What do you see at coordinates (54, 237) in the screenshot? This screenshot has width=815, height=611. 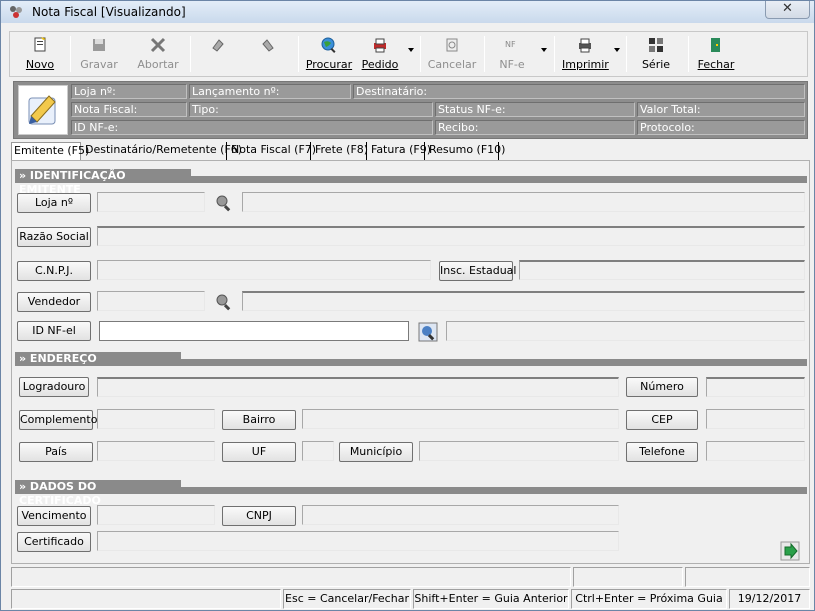 I see `razao-social-button: Razão Social` at bounding box center [54, 237].